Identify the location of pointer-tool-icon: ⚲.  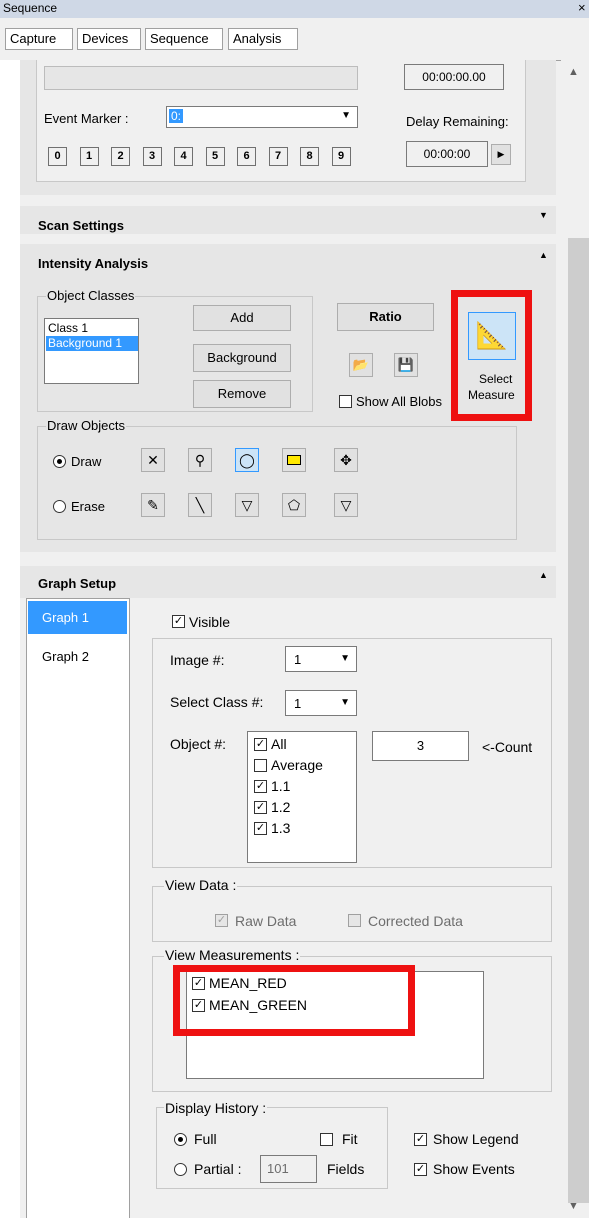
(200, 460).